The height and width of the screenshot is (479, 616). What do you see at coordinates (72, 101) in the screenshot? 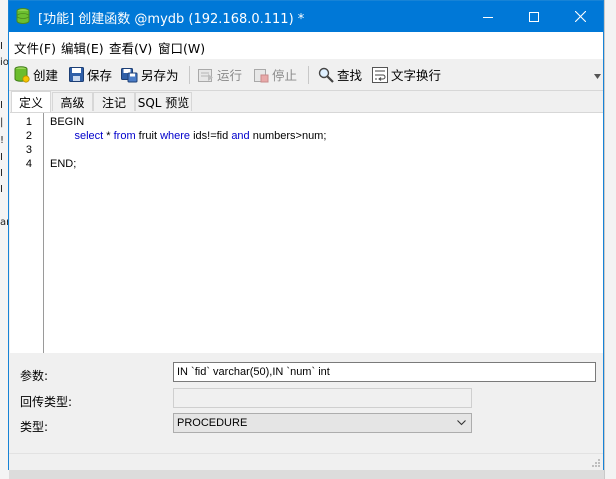
I see `tab-advanced: 高级` at bounding box center [72, 101].